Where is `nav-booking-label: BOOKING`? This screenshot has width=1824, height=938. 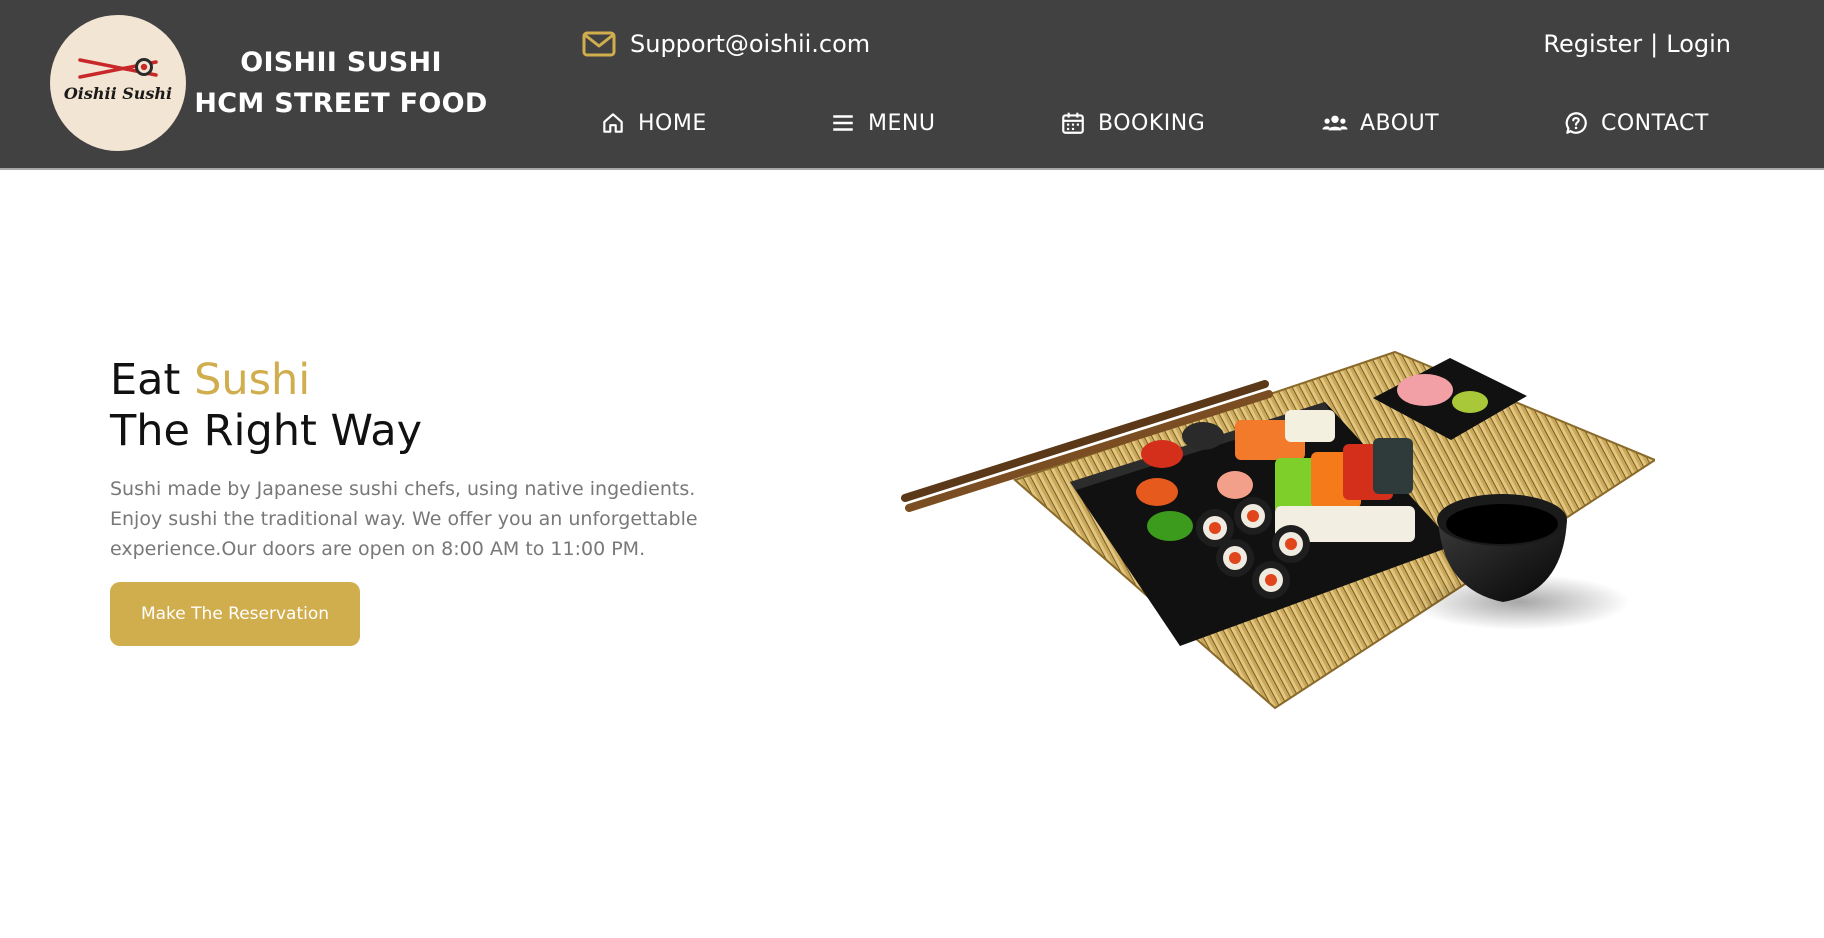 nav-booking-label: BOOKING is located at coordinates (1152, 123).